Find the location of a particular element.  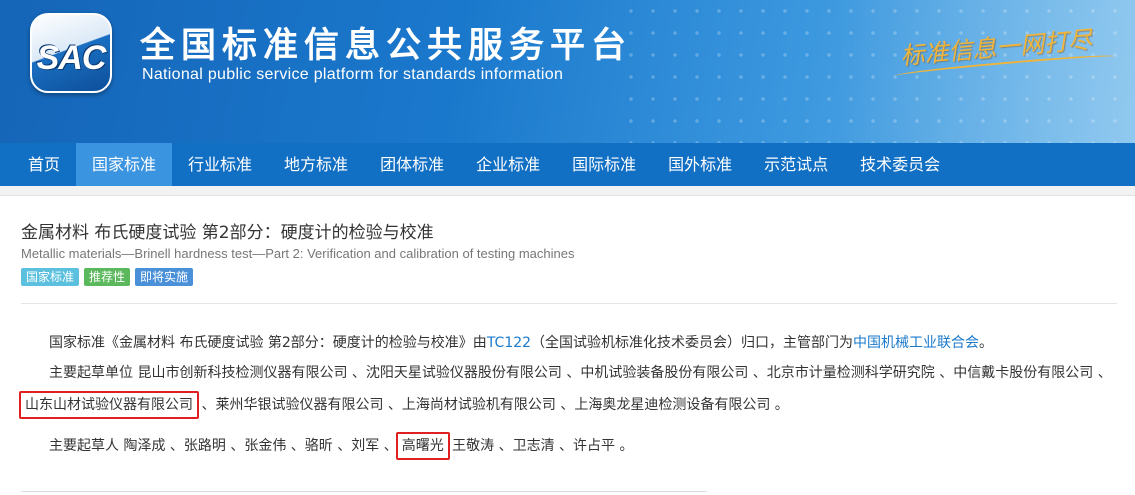

site-title-cn: 全国标准信息公共服务平台 is located at coordinates (386, 46).